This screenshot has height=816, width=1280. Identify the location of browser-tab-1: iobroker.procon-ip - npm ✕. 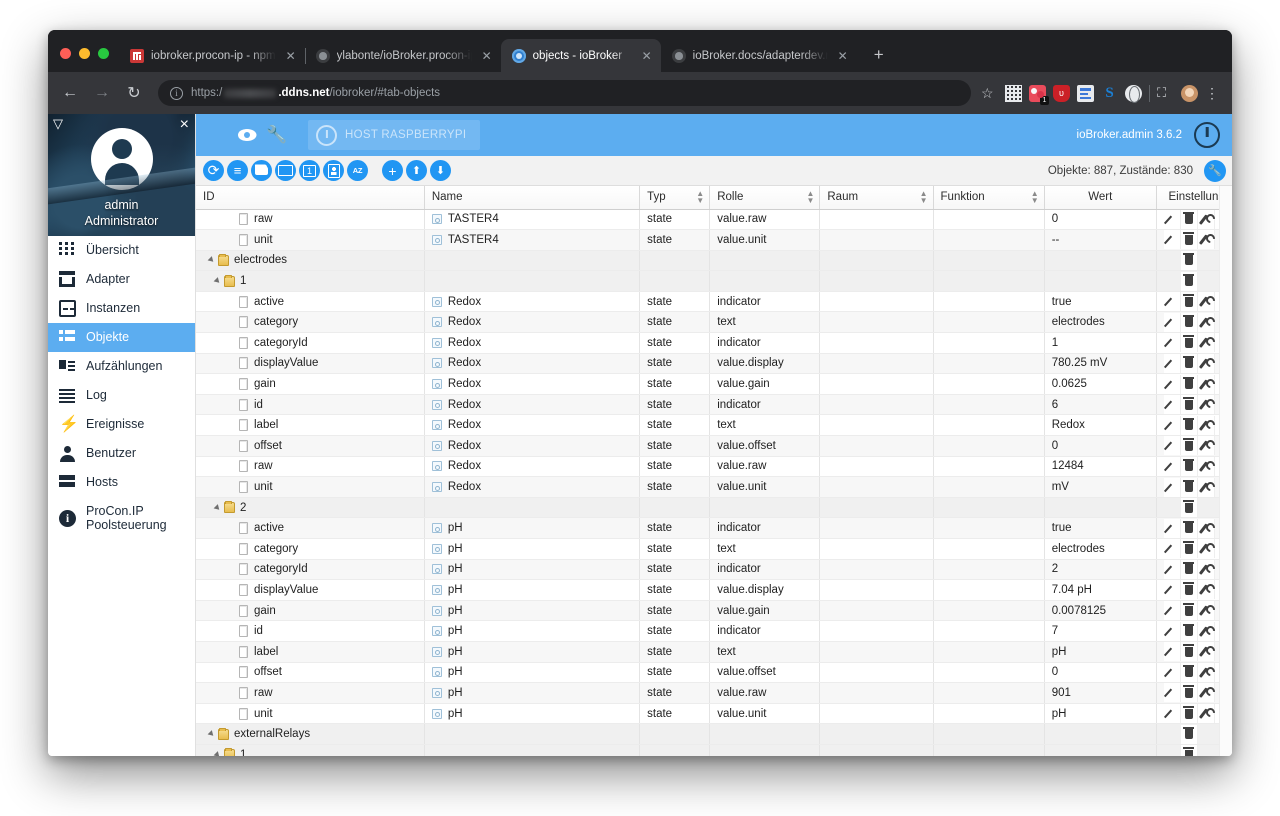
(212, 55).